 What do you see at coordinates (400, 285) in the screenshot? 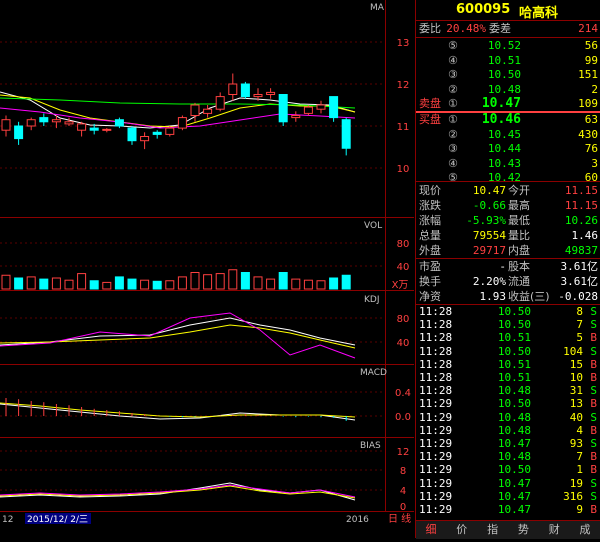
I see `vol-unit: X万` at bounding box center [400, 285].